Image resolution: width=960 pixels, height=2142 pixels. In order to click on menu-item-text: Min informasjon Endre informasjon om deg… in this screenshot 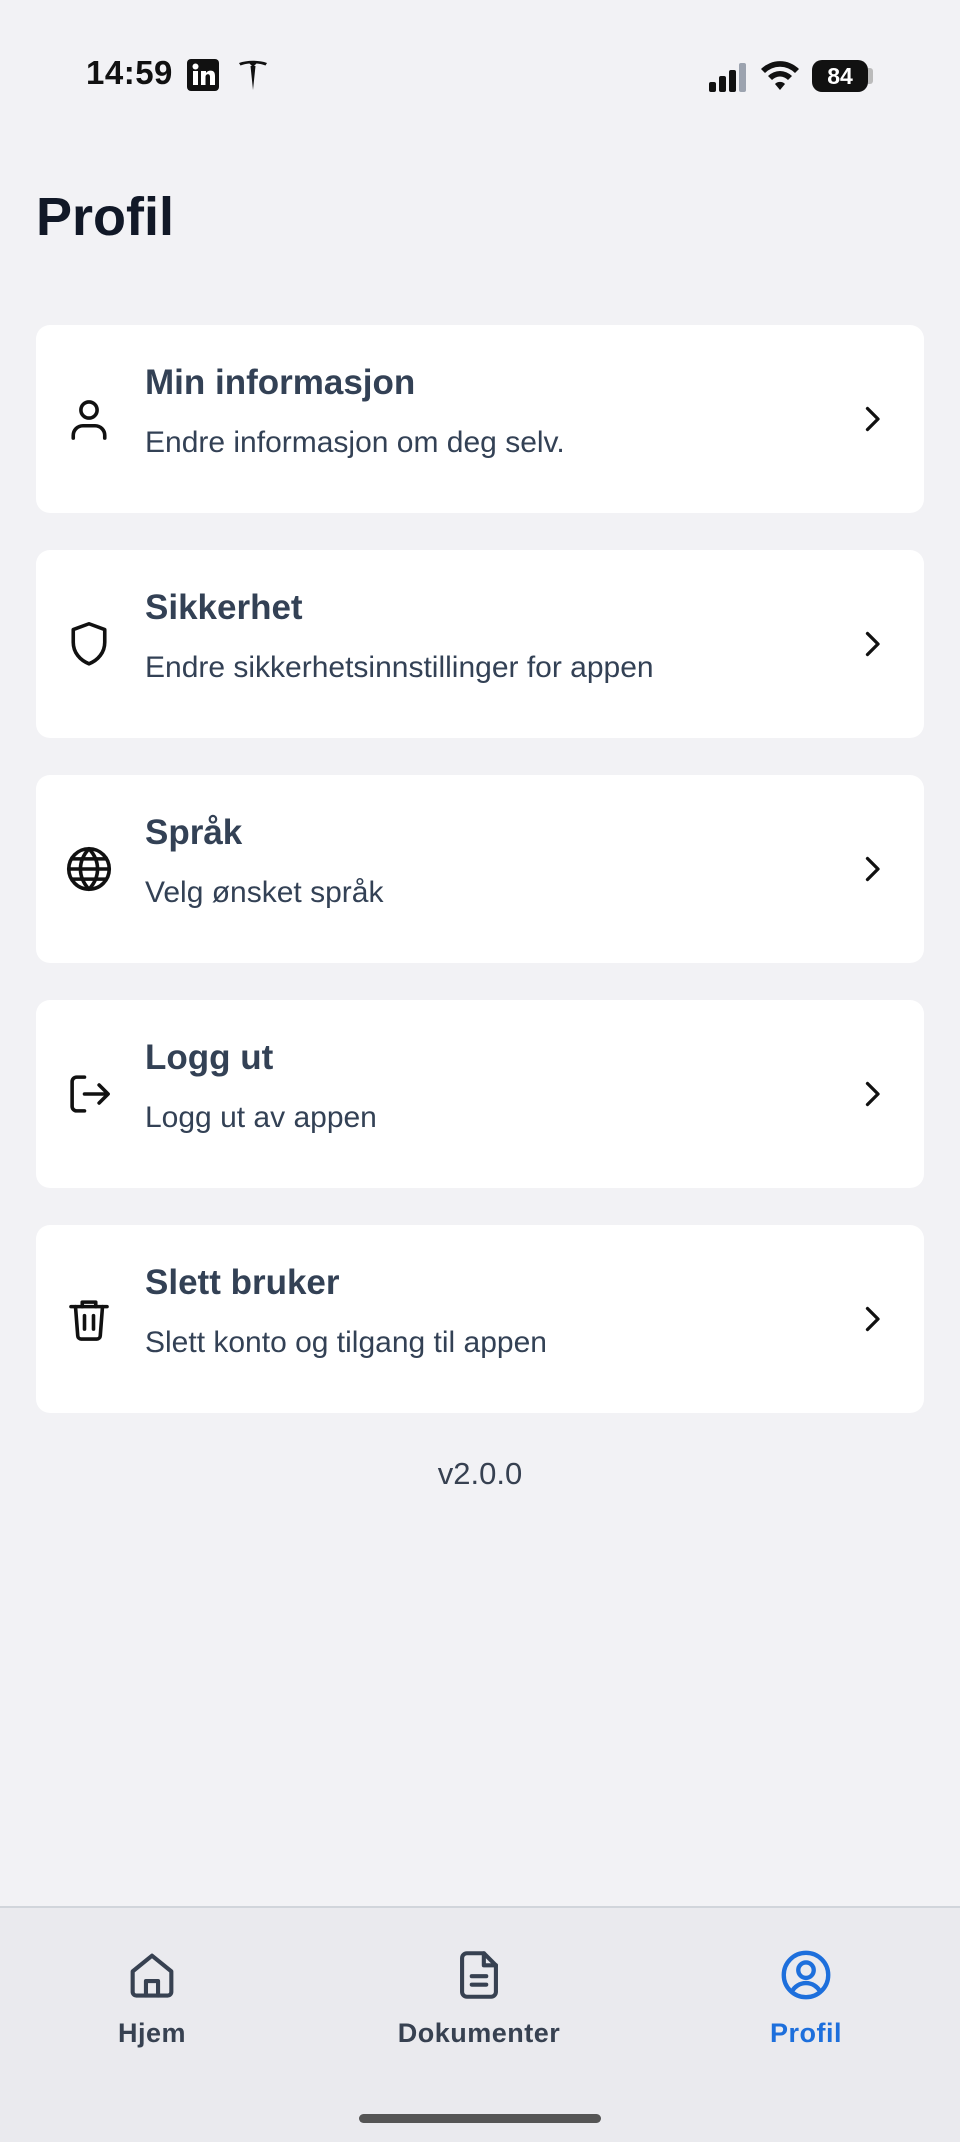, I will do `click(489, 411)`.